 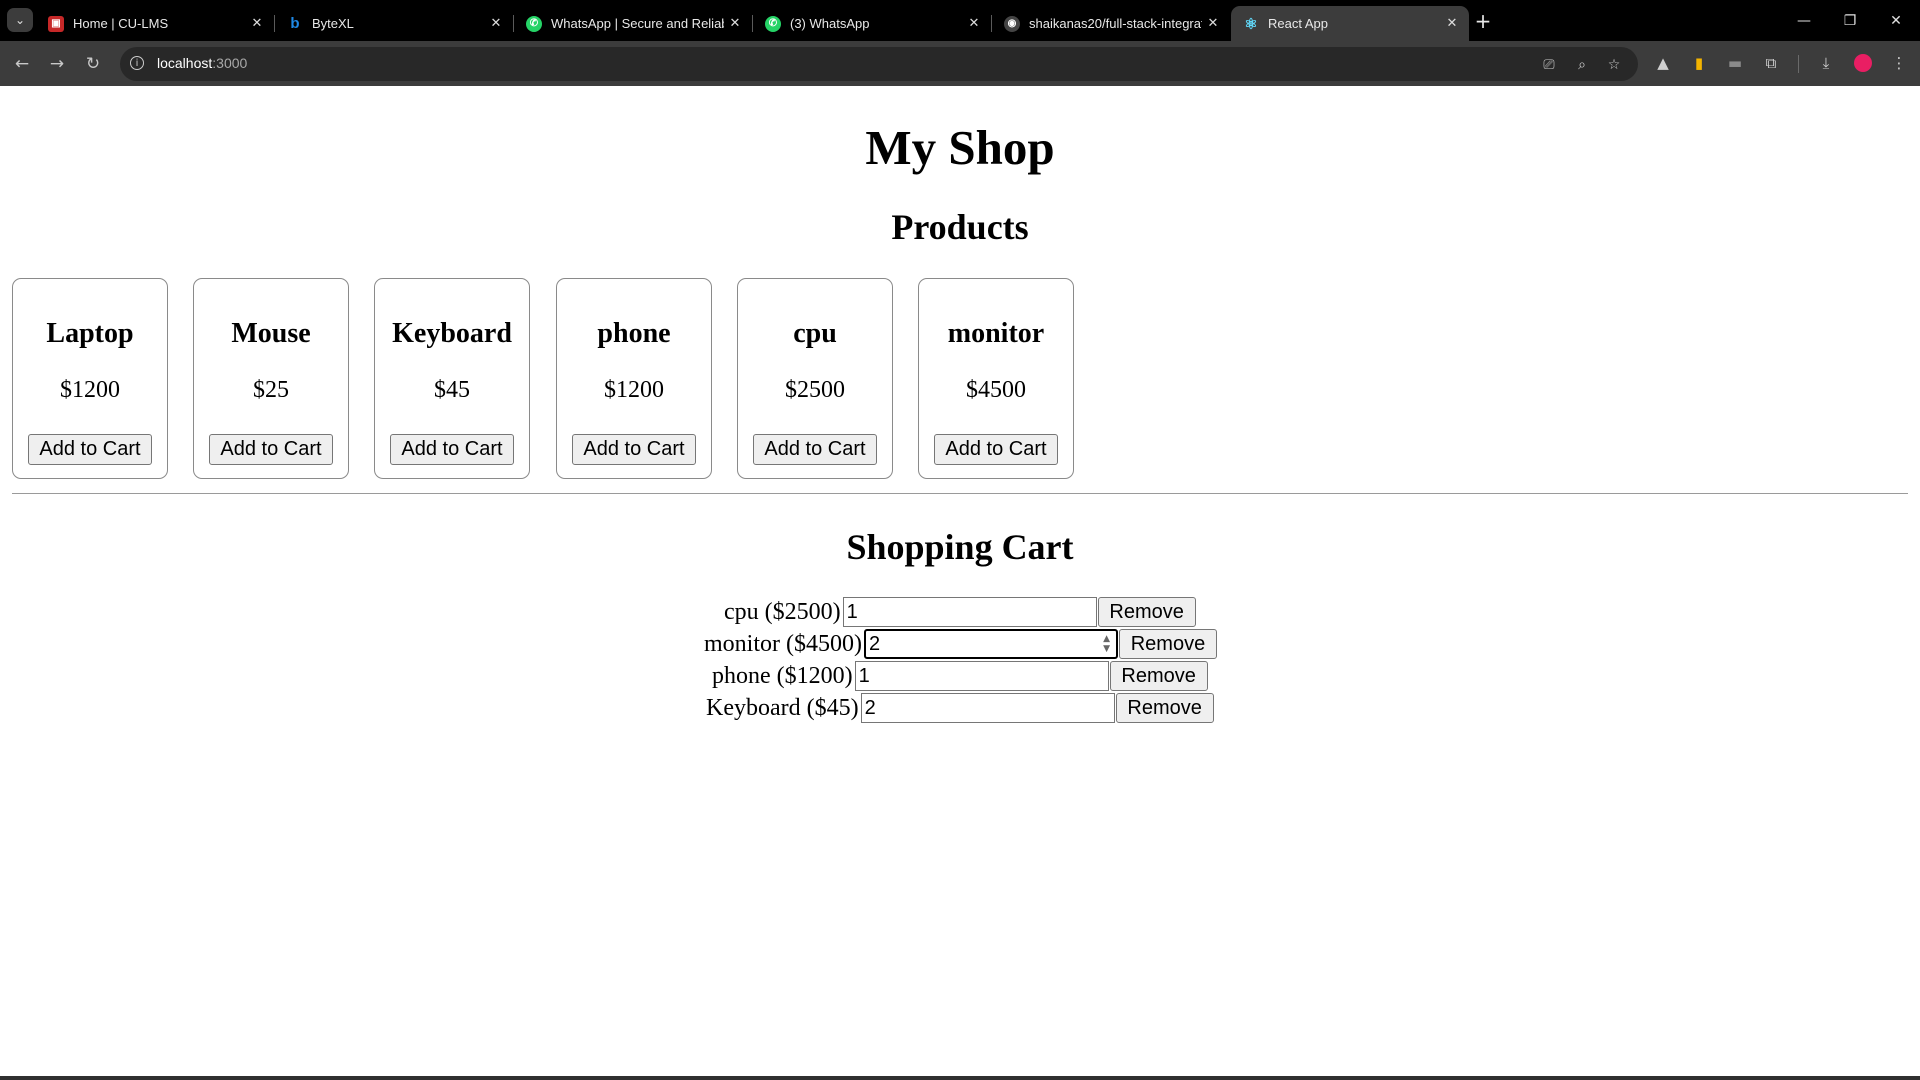 What do you see at coordinates (960, 147) in the screenshot?
I see `page-title: My Shop` at bounding box center [960, 147].